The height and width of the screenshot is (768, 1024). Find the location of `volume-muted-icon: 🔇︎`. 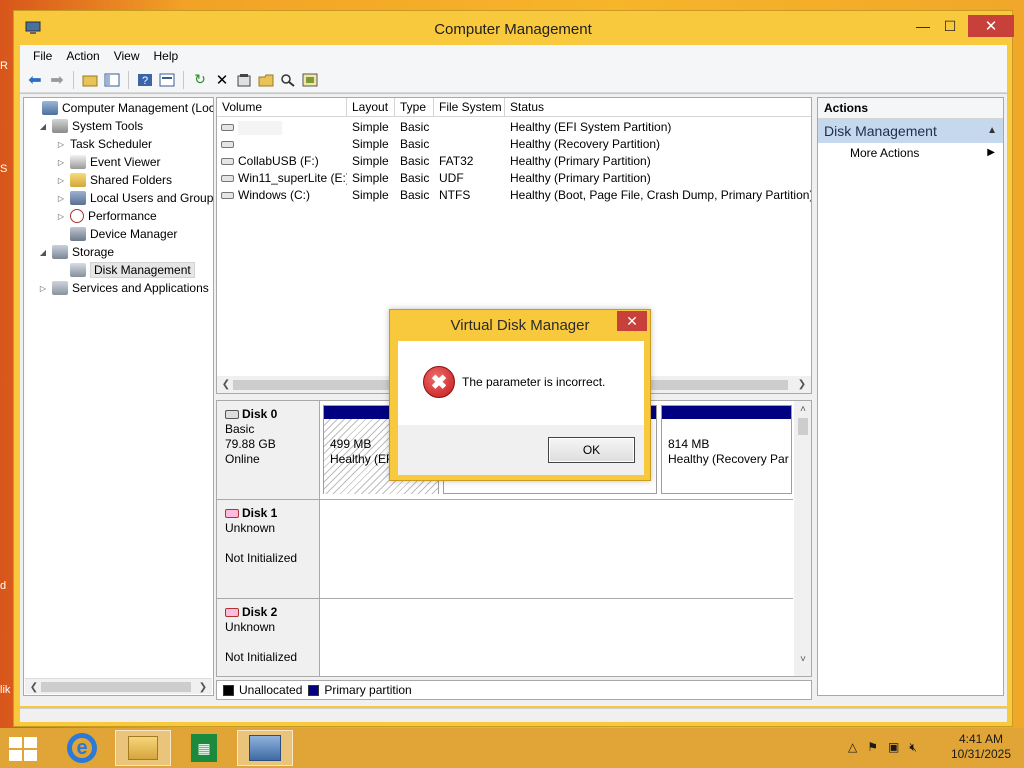

volume-muted-icon: 🔇︎ is located at coordinates (913, 747).